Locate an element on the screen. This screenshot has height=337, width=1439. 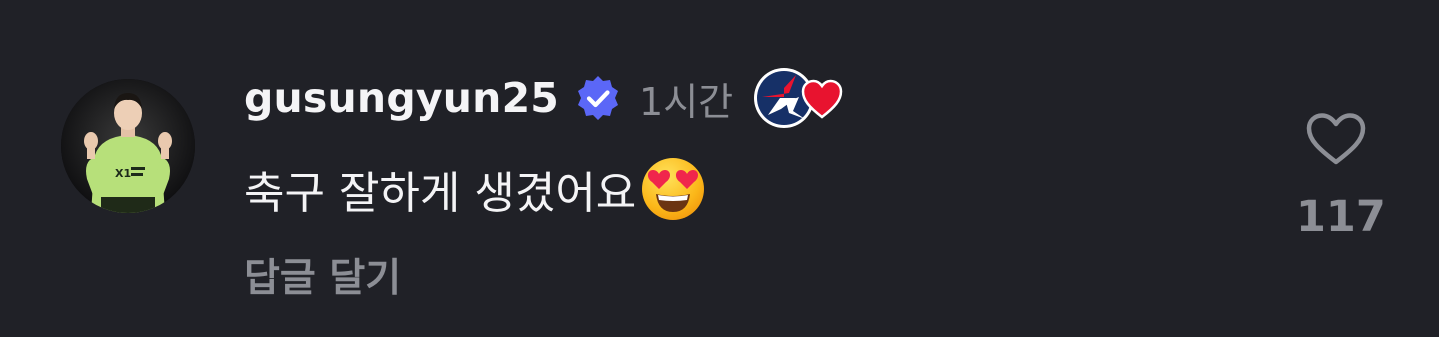
like-button is located at coordinates (1336, 139).